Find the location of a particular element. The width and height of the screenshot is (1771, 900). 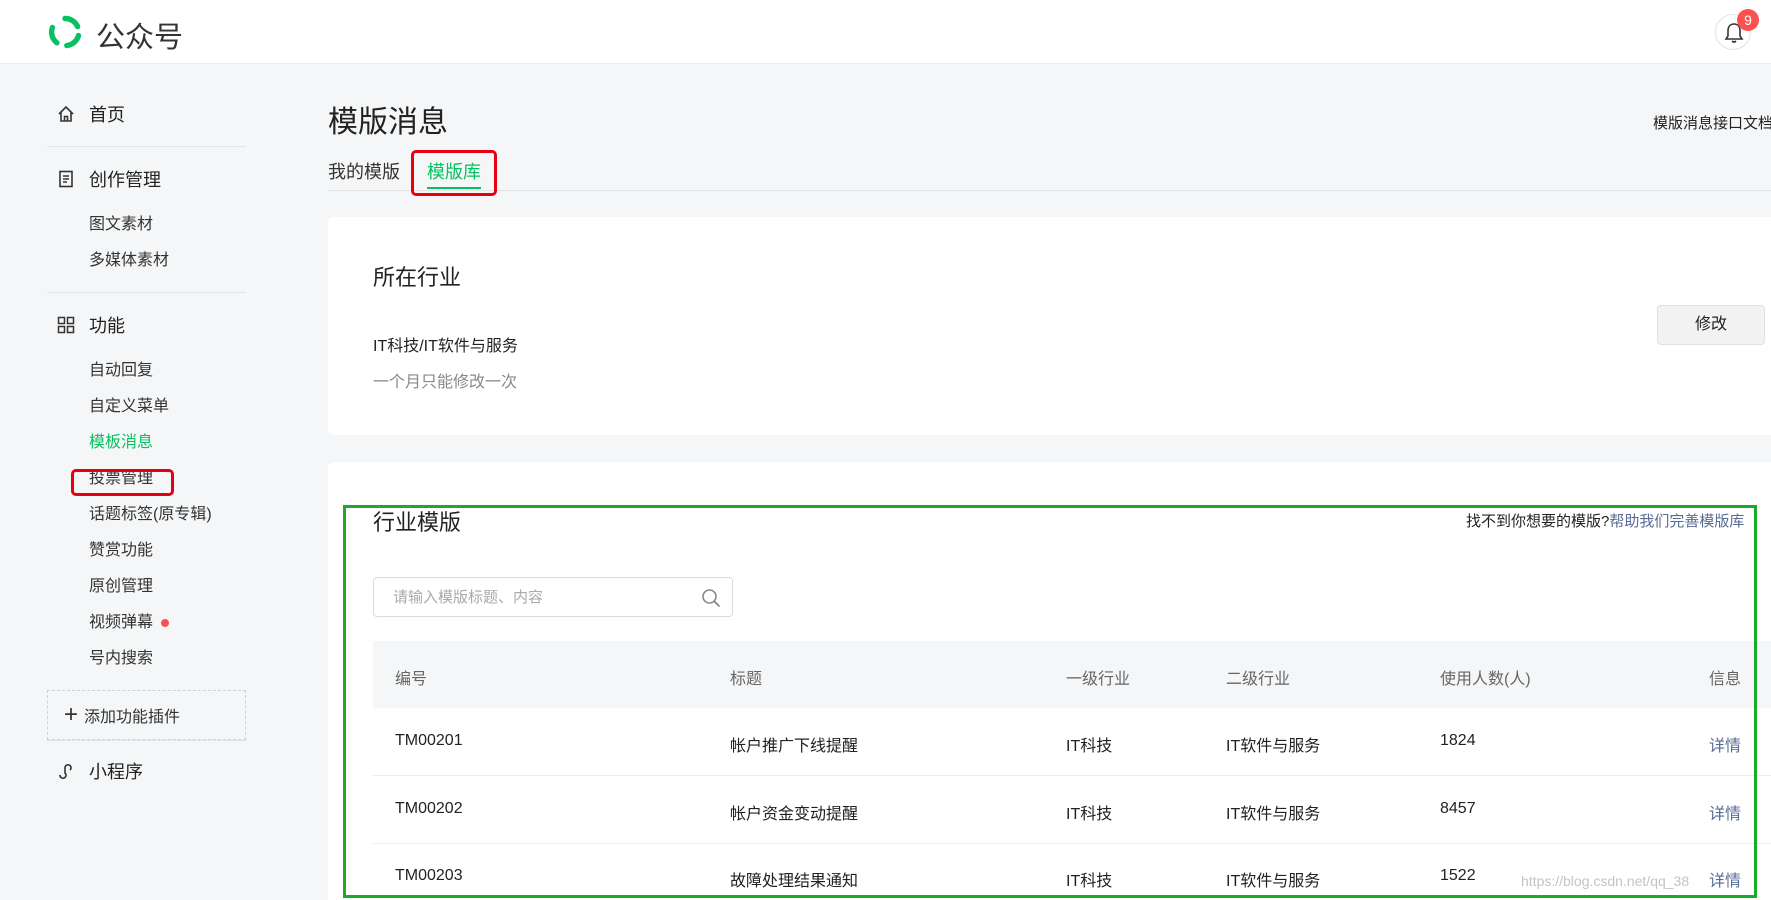

notification-badge: 9 is located at coordinates (1748, 20).